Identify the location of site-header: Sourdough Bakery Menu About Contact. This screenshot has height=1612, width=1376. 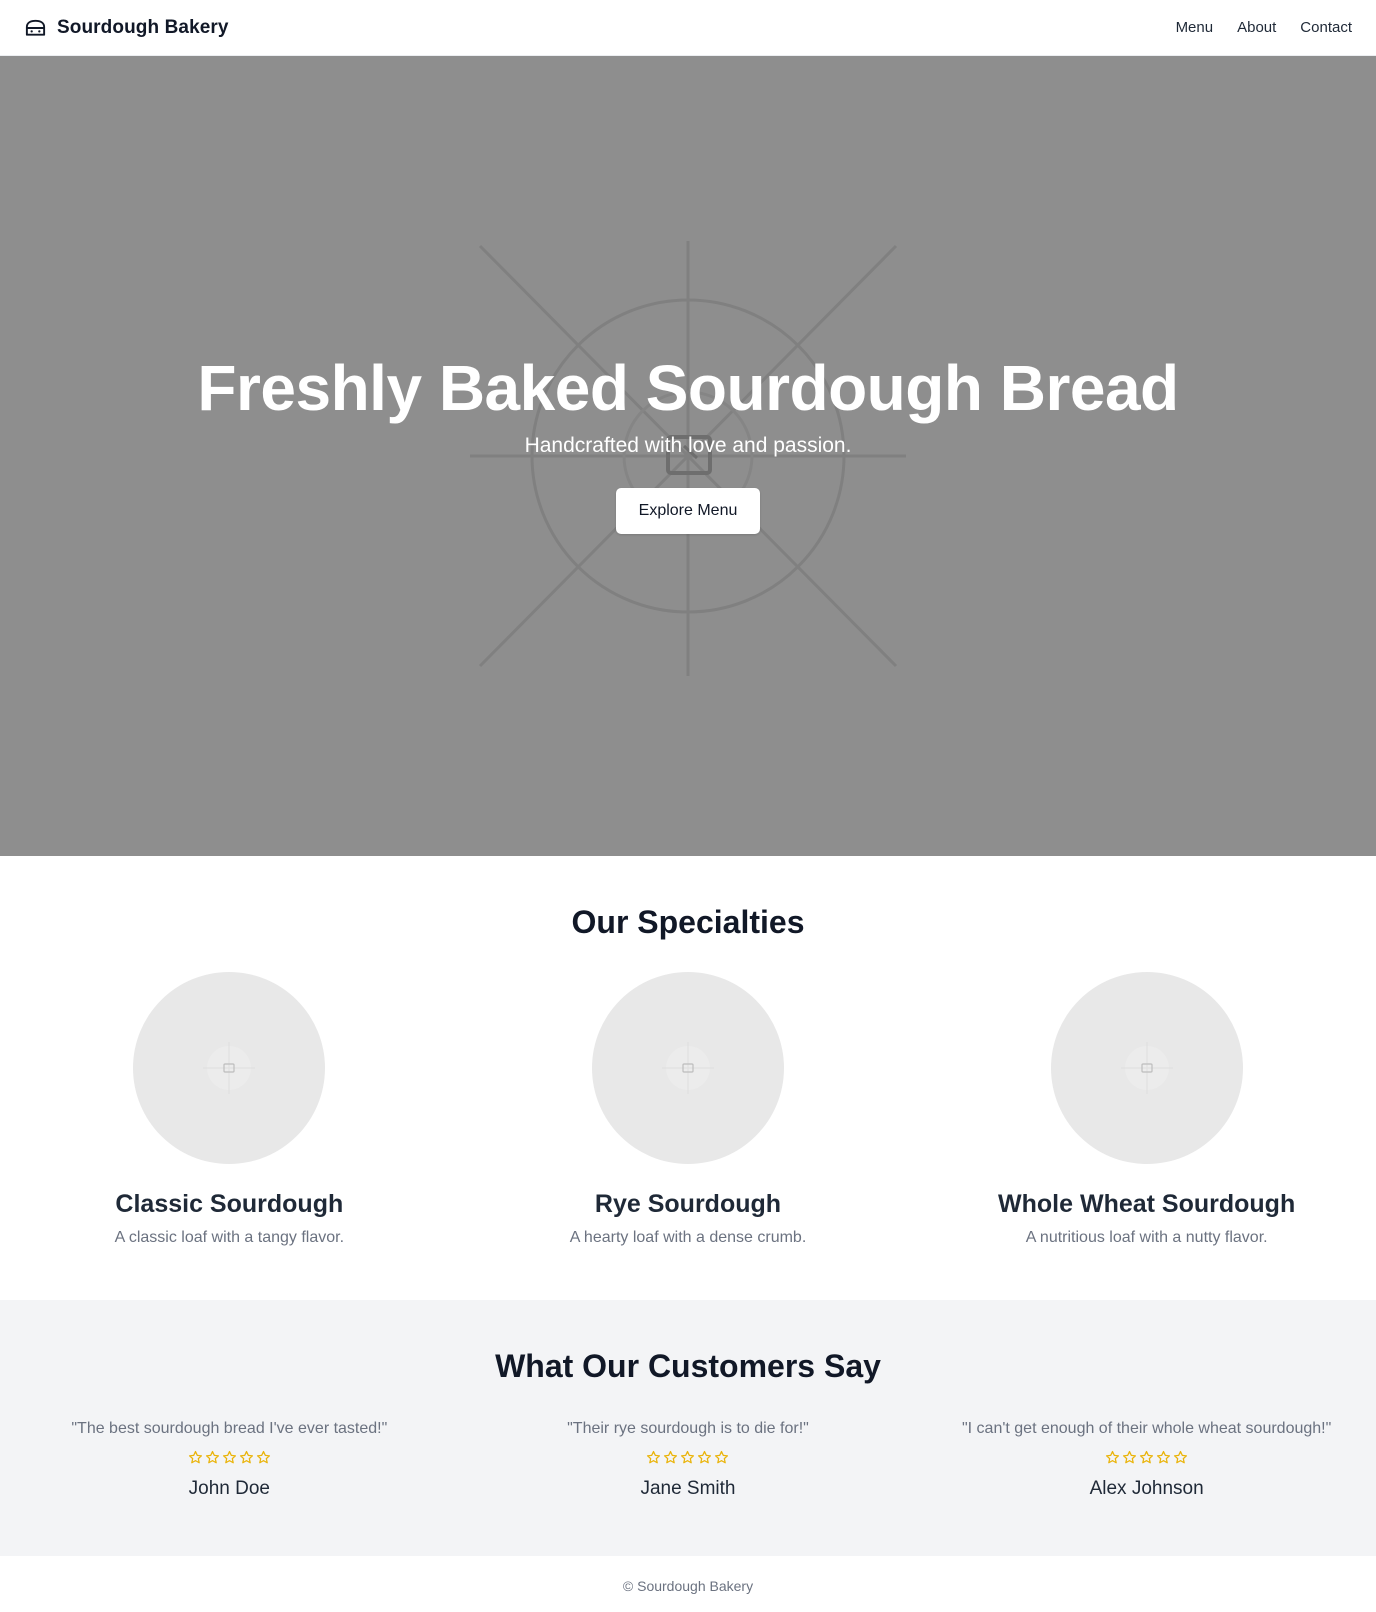
(688, 28).